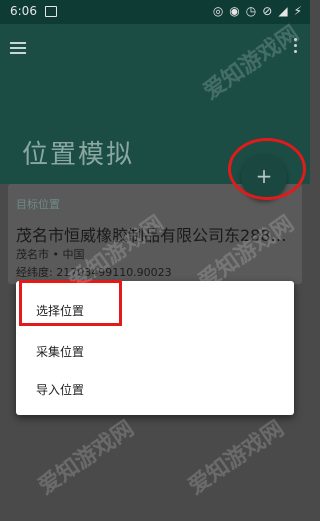  What do you see at coordinates (234, 11) in the screenshot?
I see `wifi-icon: ◉` at bounding box center [234, 11].